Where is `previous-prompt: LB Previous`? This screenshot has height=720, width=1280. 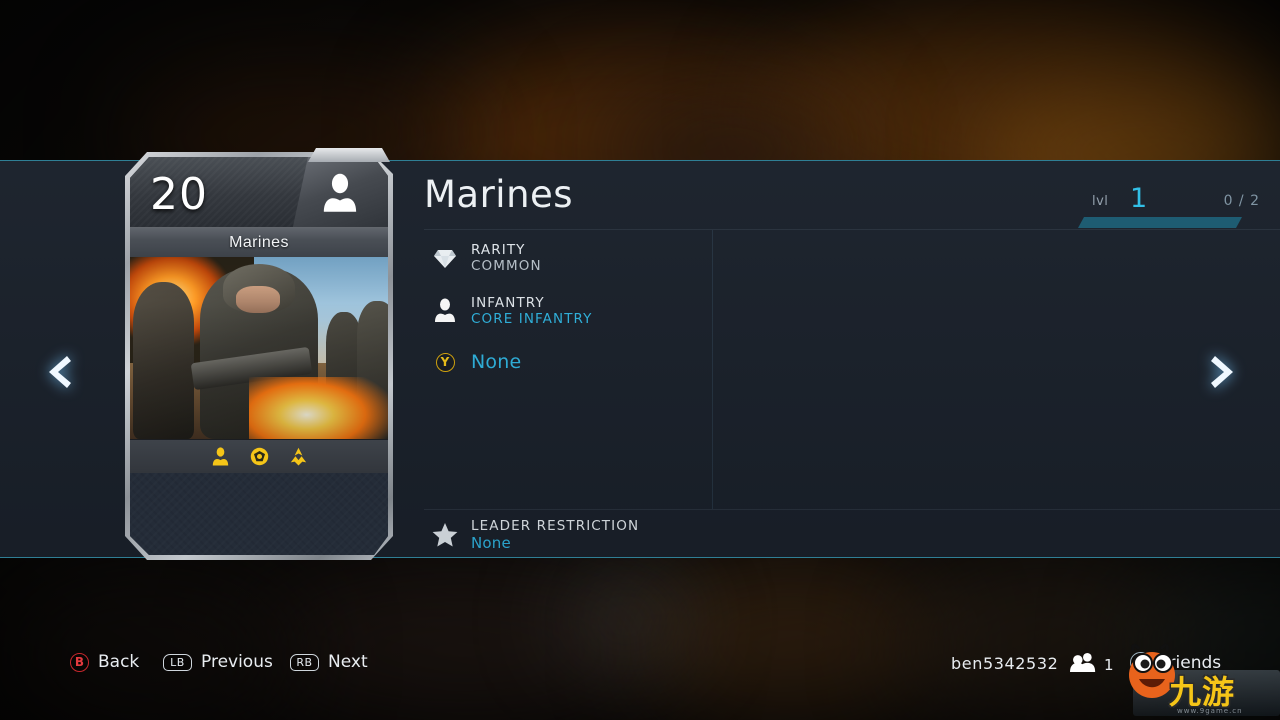
previous-prompt: LB Previous is located at coordinates (218, 662).